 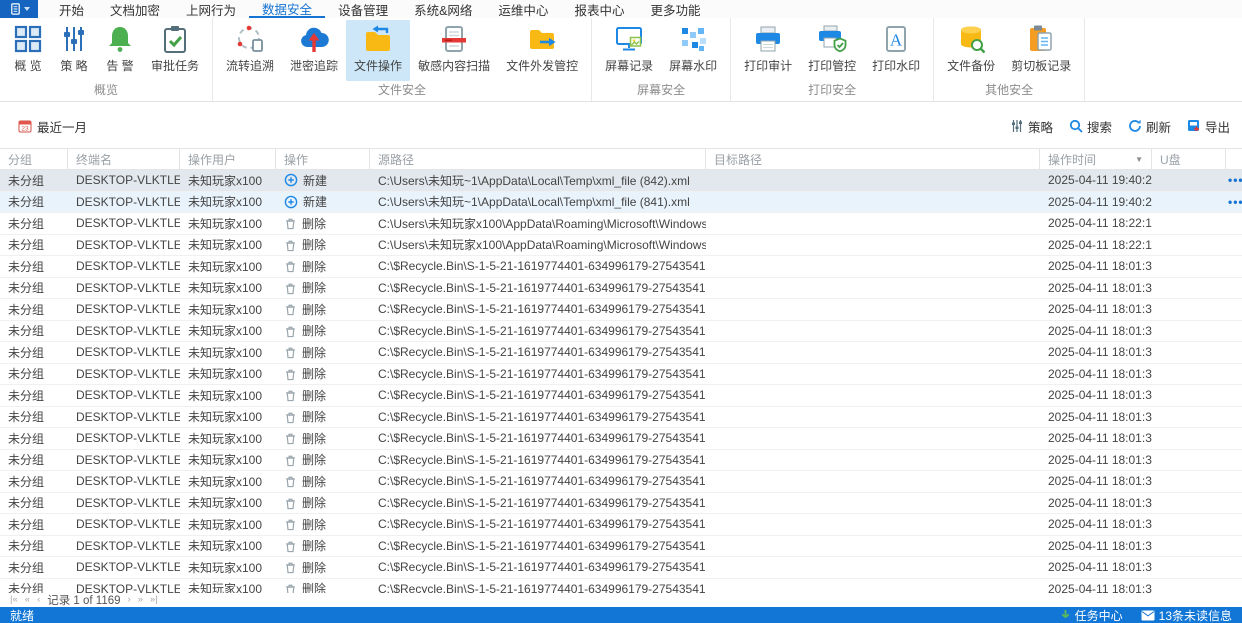 I want to click on ribbon-button-print-audit: 打印审计, so click(x=768, y=50).